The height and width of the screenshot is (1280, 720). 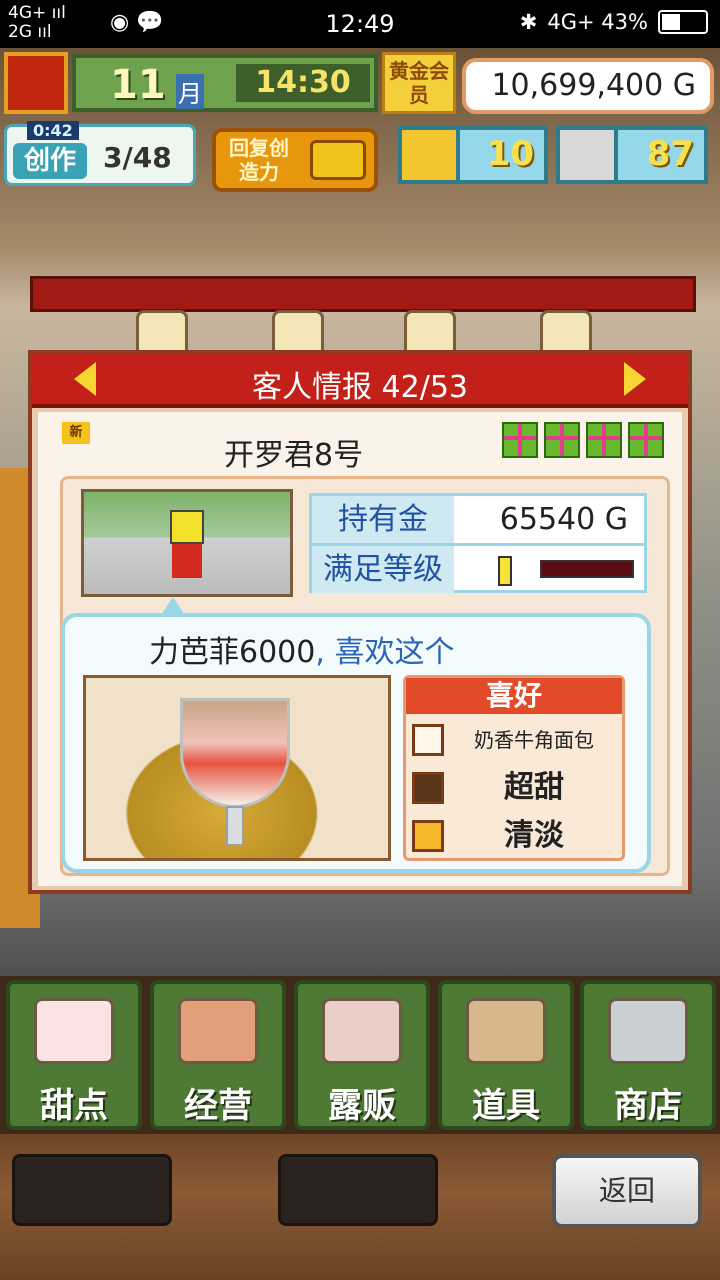 What do you see at coordinates (632, 155) in the screenshot?
I see `coin-counter: 87` at bounding box center [632, 155].